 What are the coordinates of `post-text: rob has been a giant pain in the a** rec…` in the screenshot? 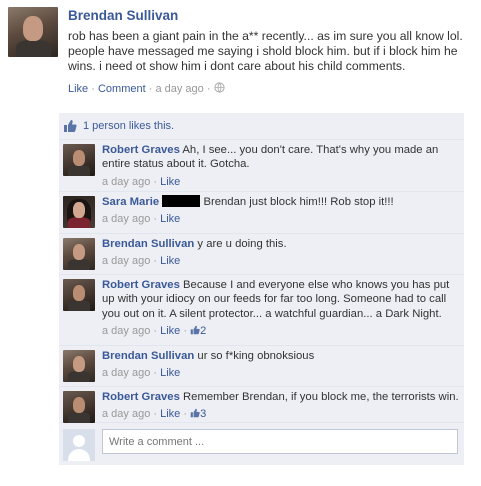 It's located at (265, 51).